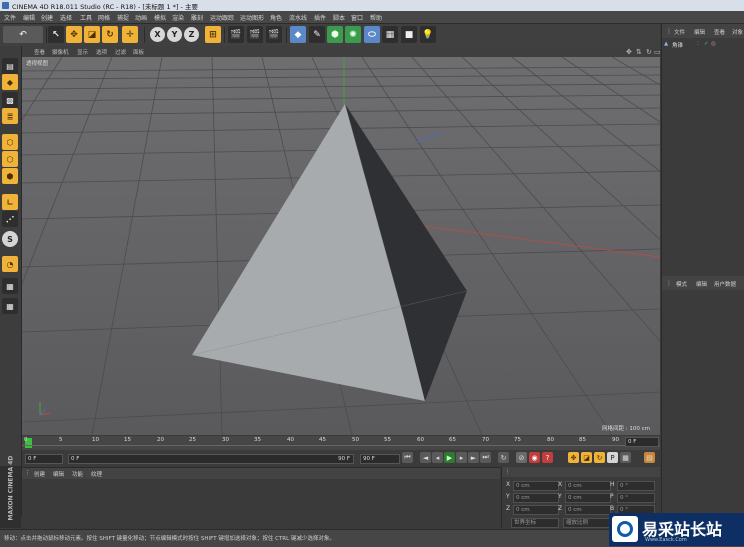  I want to click on menu-item: 选择, so click(66, 17).